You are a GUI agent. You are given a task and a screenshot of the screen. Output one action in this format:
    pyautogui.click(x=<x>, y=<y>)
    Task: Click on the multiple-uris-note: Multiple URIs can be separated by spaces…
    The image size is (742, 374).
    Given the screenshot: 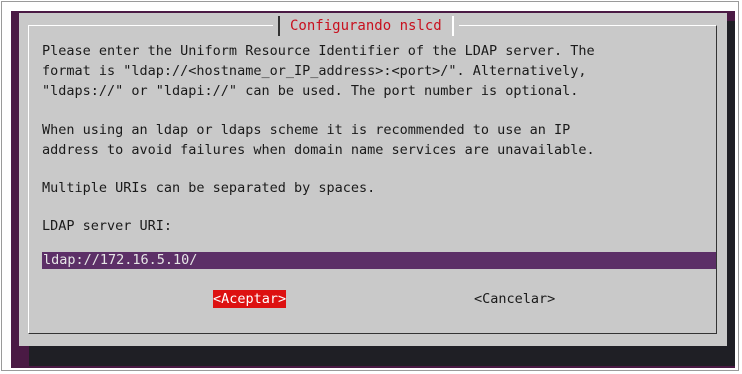 What is the action you would take?
    pyautogui.click(x=209, y=188)
    